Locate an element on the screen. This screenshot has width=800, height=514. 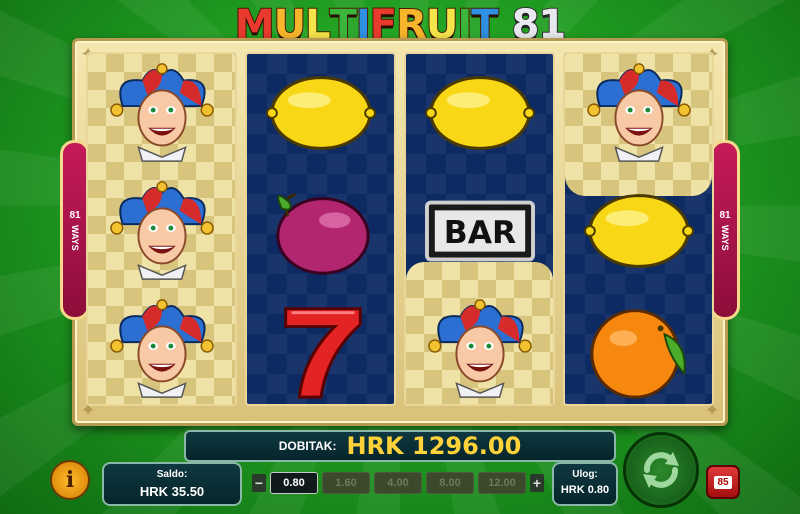
ways-badge-right: 81 WAYS is located at coordinates (725, 230).